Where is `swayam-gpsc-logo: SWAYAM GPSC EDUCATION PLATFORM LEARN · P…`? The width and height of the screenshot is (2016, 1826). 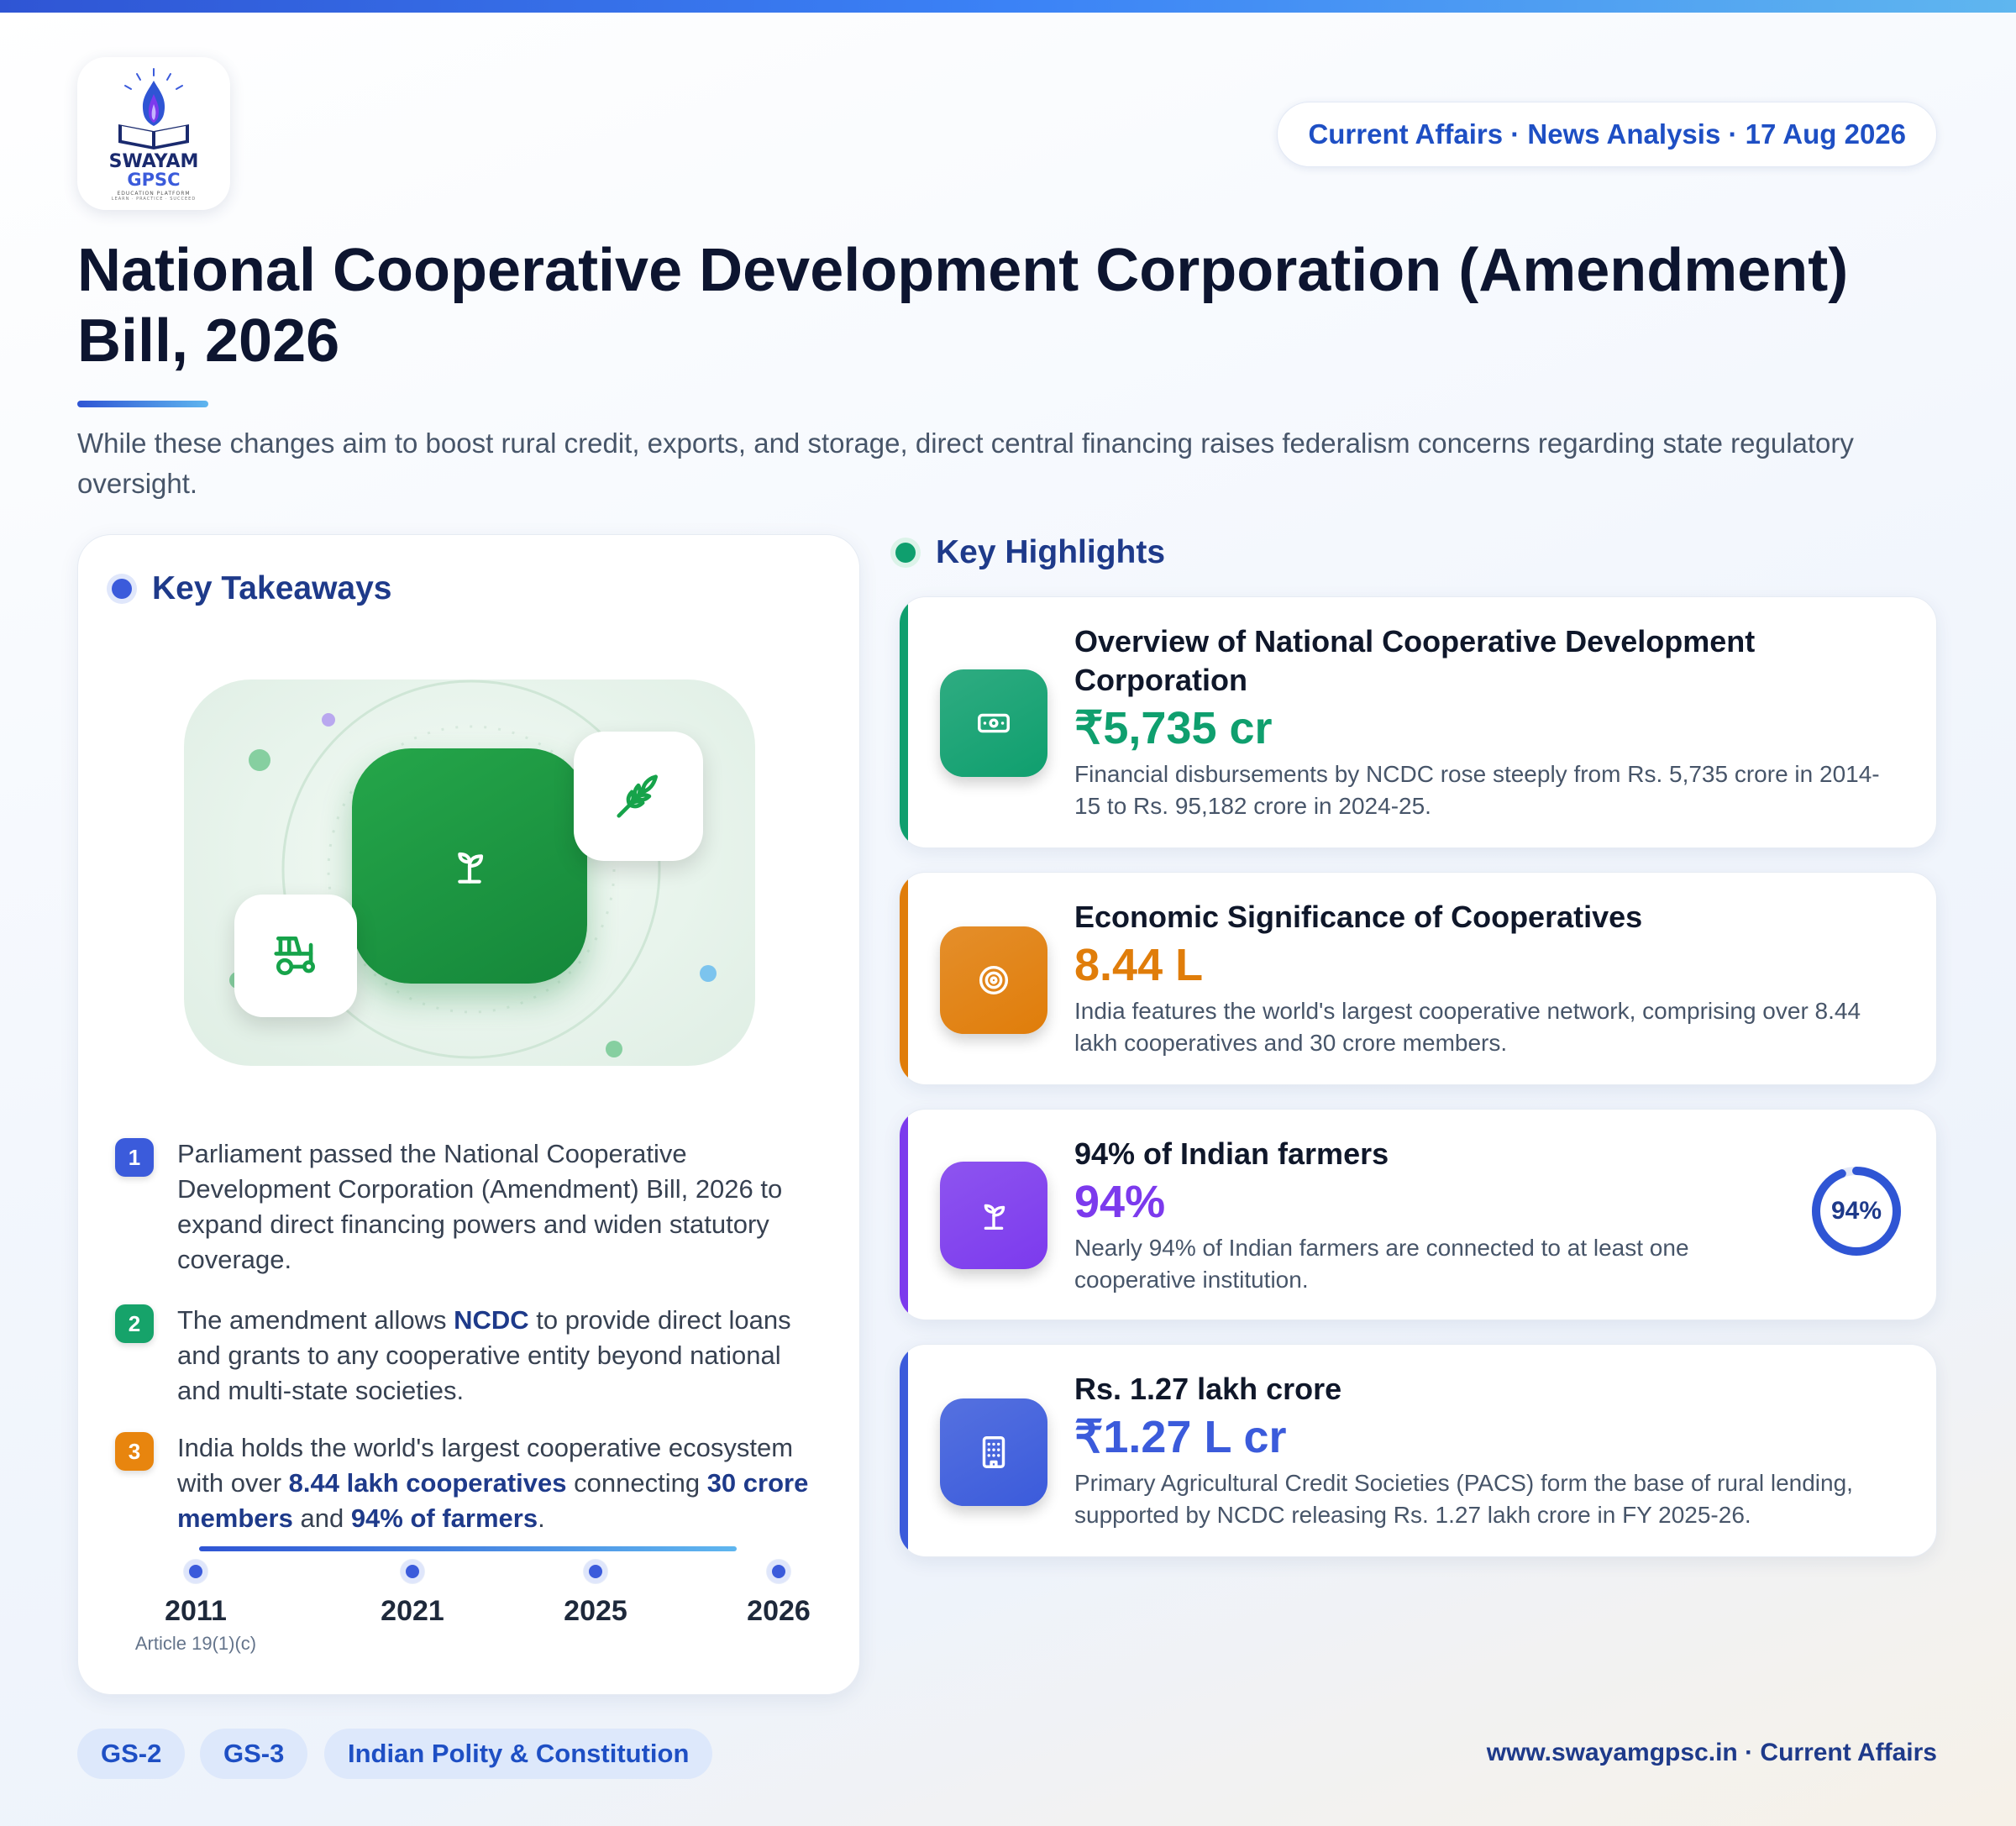
swayam-gpsc-logo: SWAYAM GPSC EDUCATION PLATFORM LEARN · P… is located at coordinates (153, 133).